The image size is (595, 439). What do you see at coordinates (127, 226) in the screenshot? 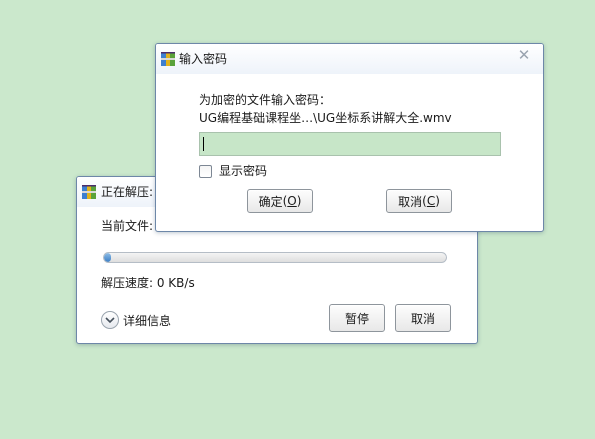
I see `current-file-label: 当前文件:` at bounding box center [127, 226].